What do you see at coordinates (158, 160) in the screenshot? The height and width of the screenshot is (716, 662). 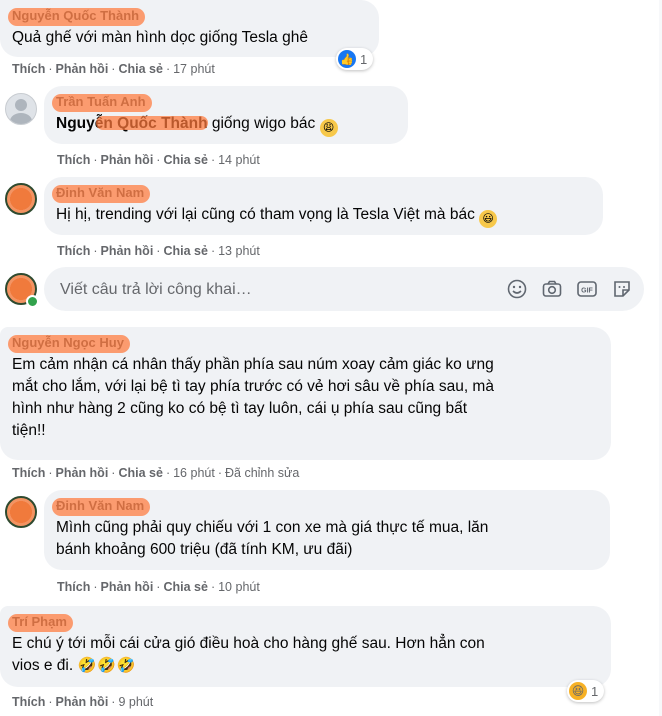 I see `comment-actions: Thích · Phản hồi · Chia sẻ · 14 phút` at bounding box center [158, 160].